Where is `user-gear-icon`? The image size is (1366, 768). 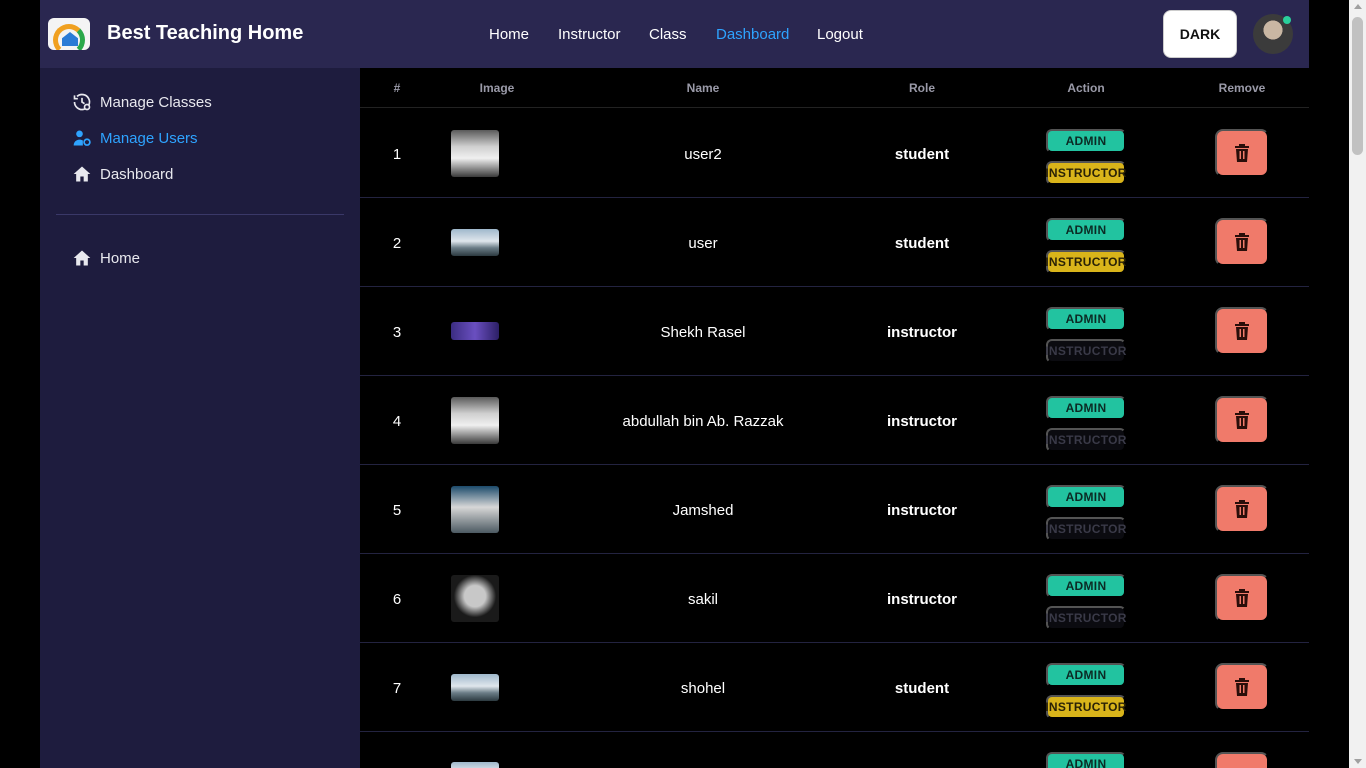
user-gear-icon is located at coordinates (82, 138).